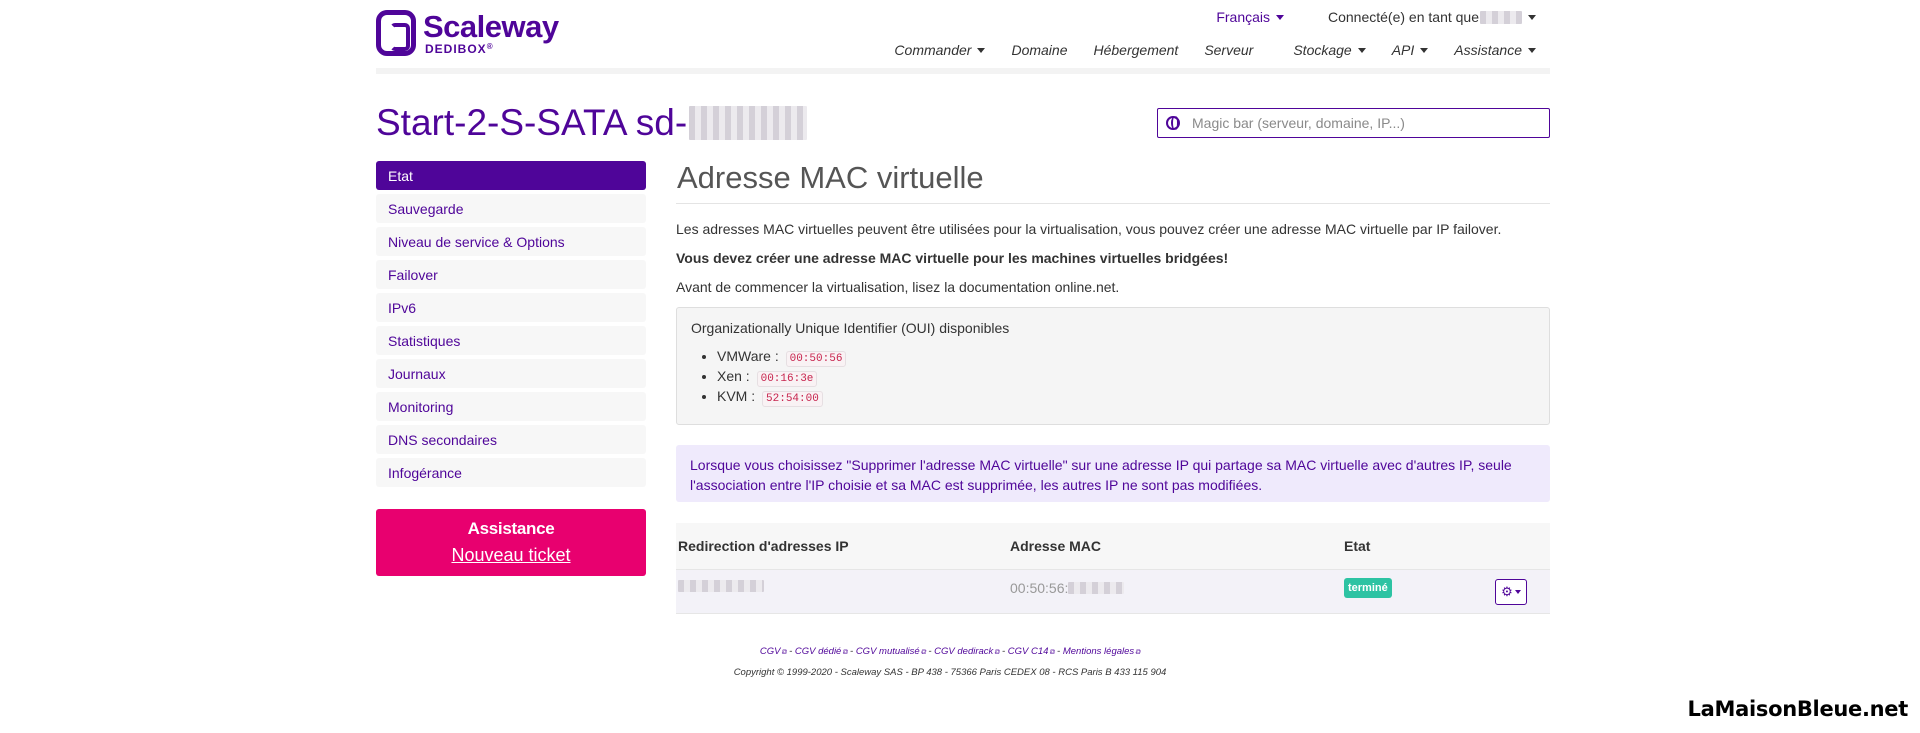  Describe the element at coordinates (1028, 651) in the screenshot. I see `footer-link-cgv-c14: CGV C14` at that location.